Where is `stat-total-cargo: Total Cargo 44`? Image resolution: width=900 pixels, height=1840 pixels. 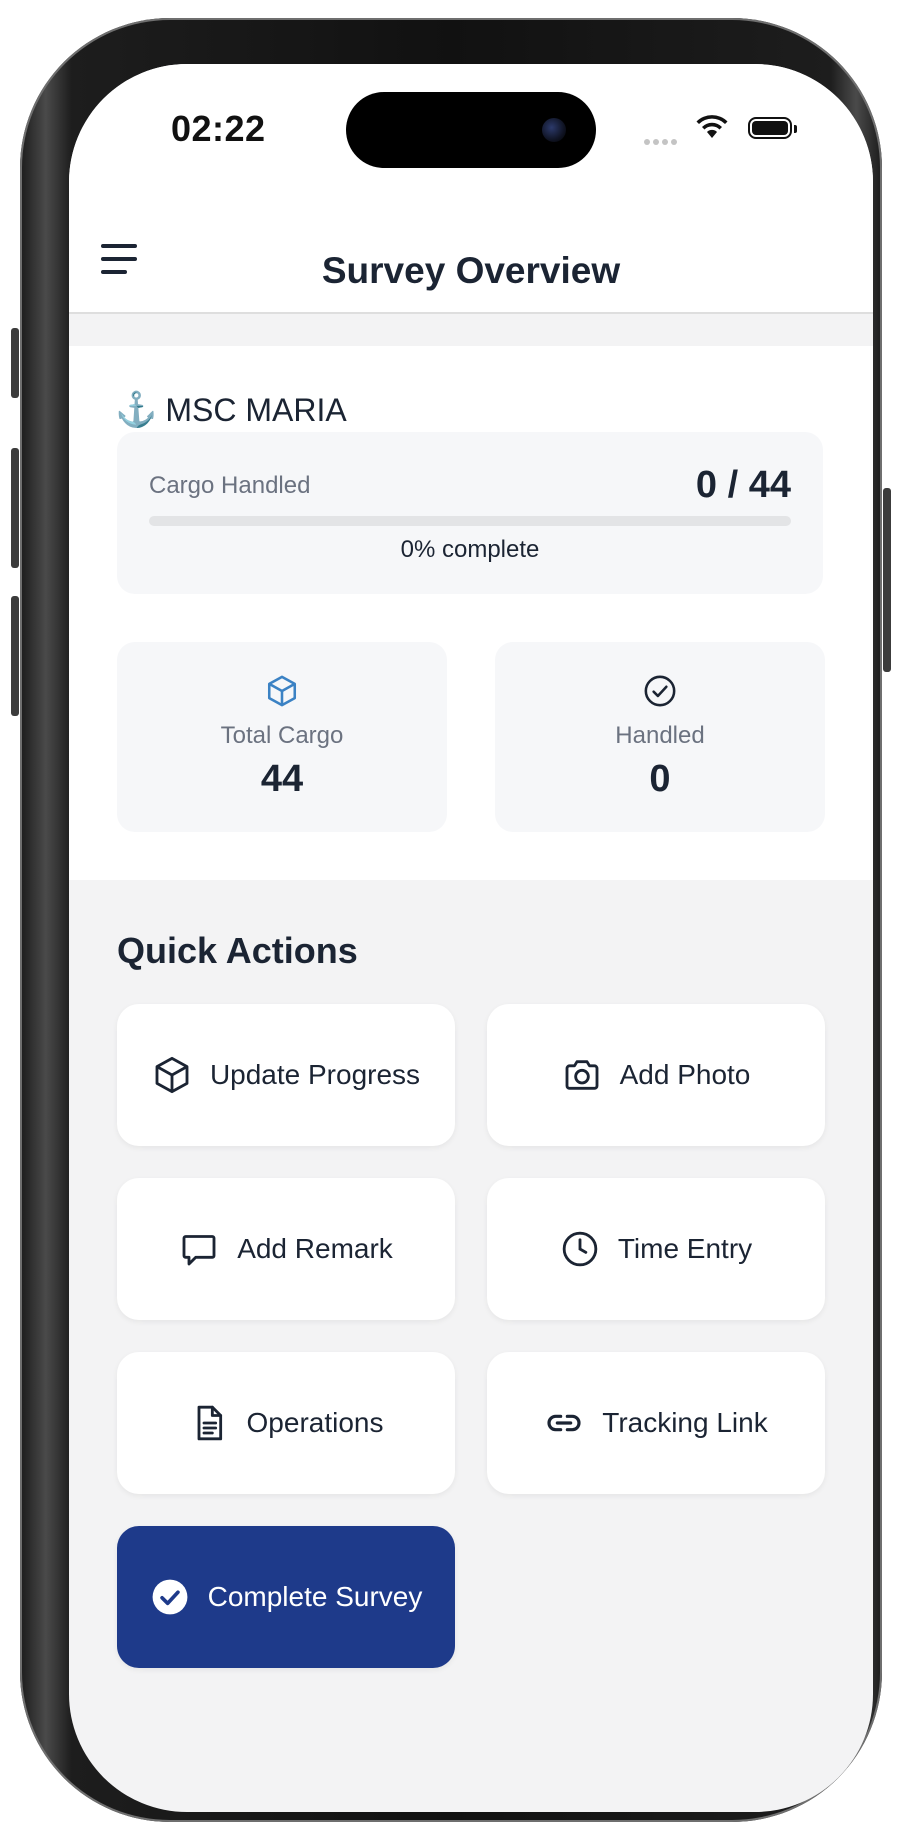
stat-total-cargo: Total Cargo 44 is located at coordinates (282, 737).